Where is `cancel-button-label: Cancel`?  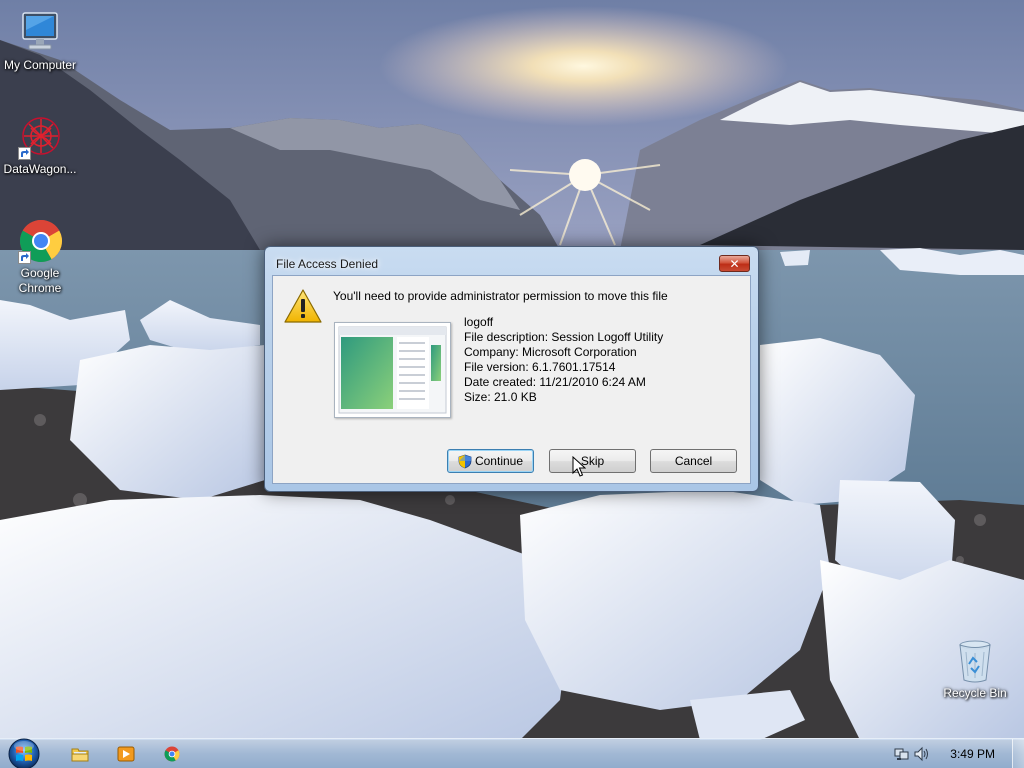 cancel-button-label: Cancel is located at coordinates (693, 461).